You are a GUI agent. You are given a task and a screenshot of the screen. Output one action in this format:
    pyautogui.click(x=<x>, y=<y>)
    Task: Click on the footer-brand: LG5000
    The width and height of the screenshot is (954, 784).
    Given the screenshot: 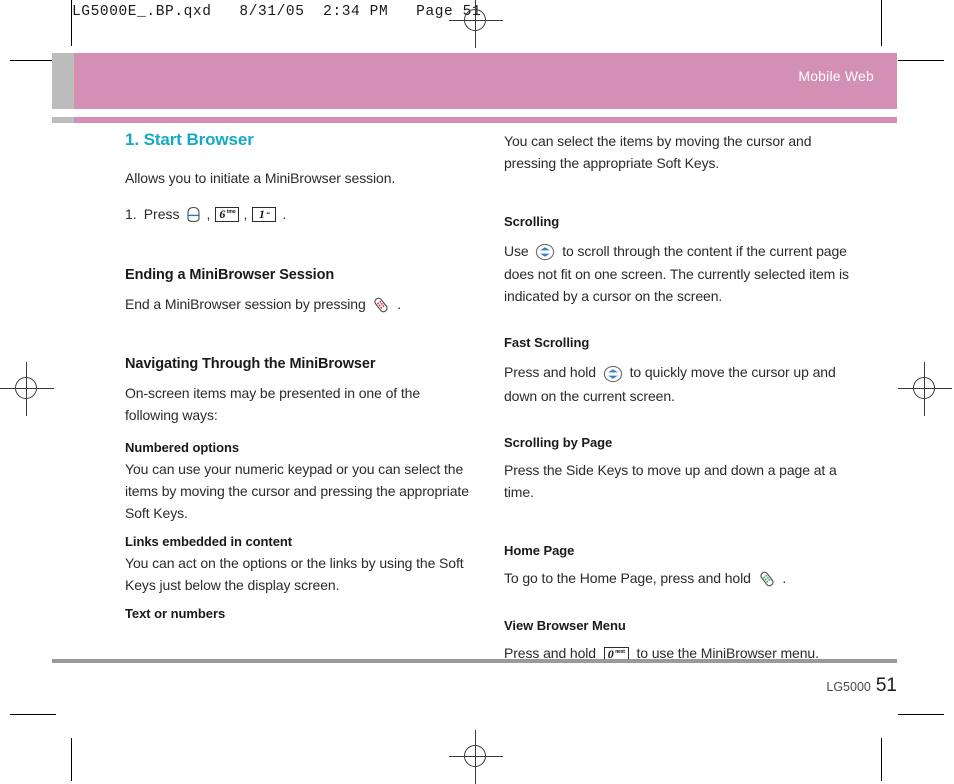 What is the action you would take?
    pyautogui.click(x=848, y=687)
    